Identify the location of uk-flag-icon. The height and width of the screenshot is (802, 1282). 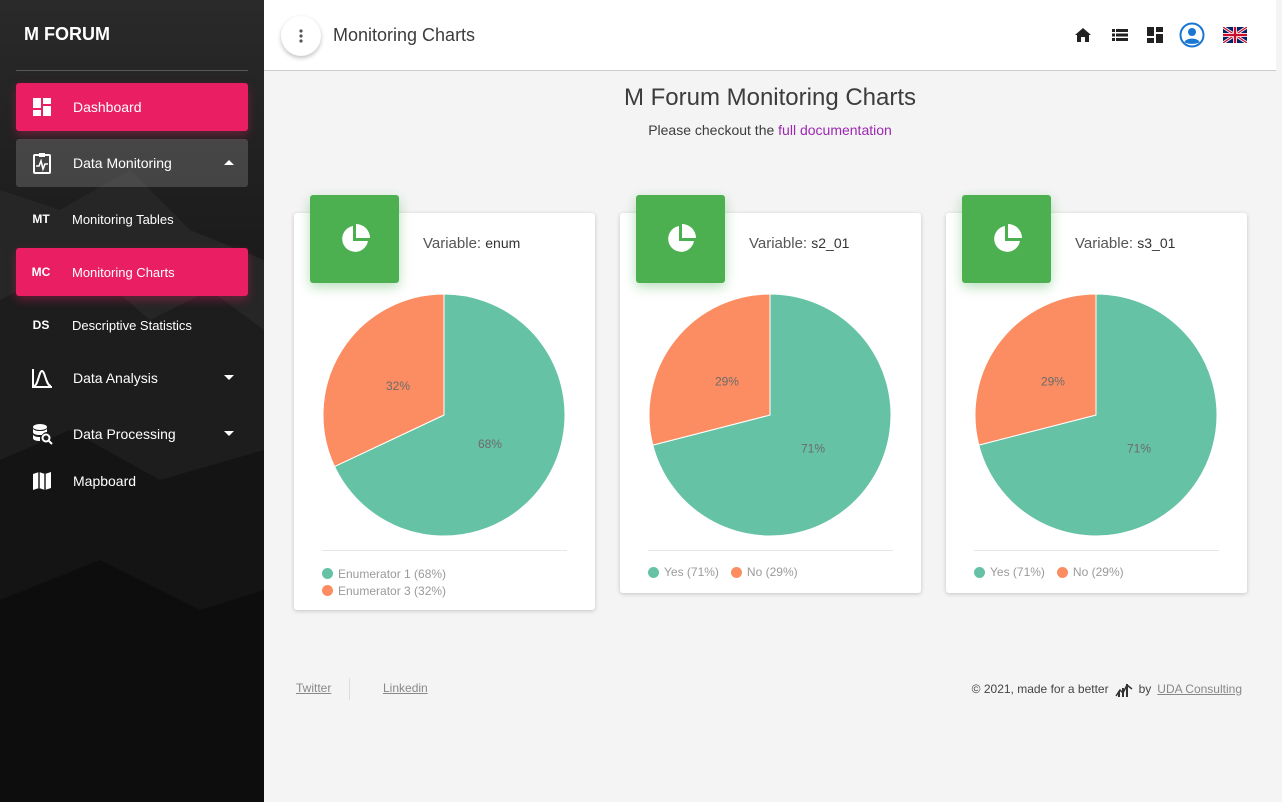
(1235, 35).